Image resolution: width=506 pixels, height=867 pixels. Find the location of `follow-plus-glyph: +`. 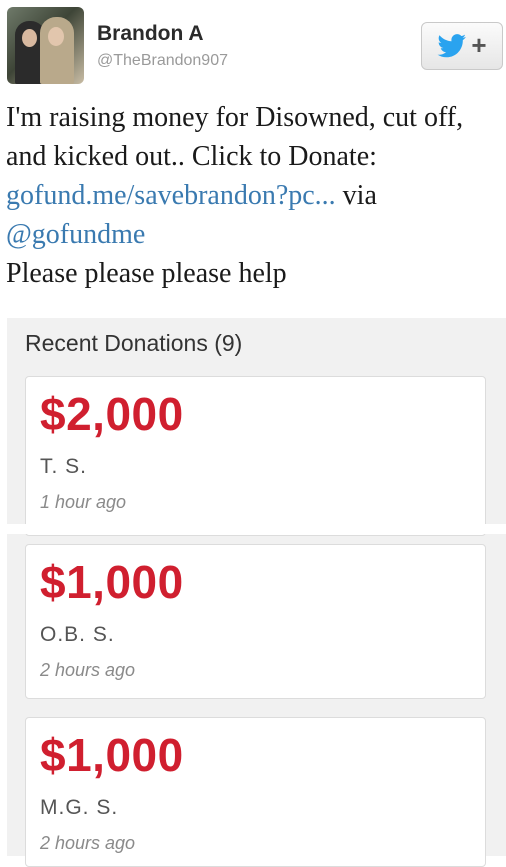

follow-plus-glyph: + is located at coordinates (479, 45).